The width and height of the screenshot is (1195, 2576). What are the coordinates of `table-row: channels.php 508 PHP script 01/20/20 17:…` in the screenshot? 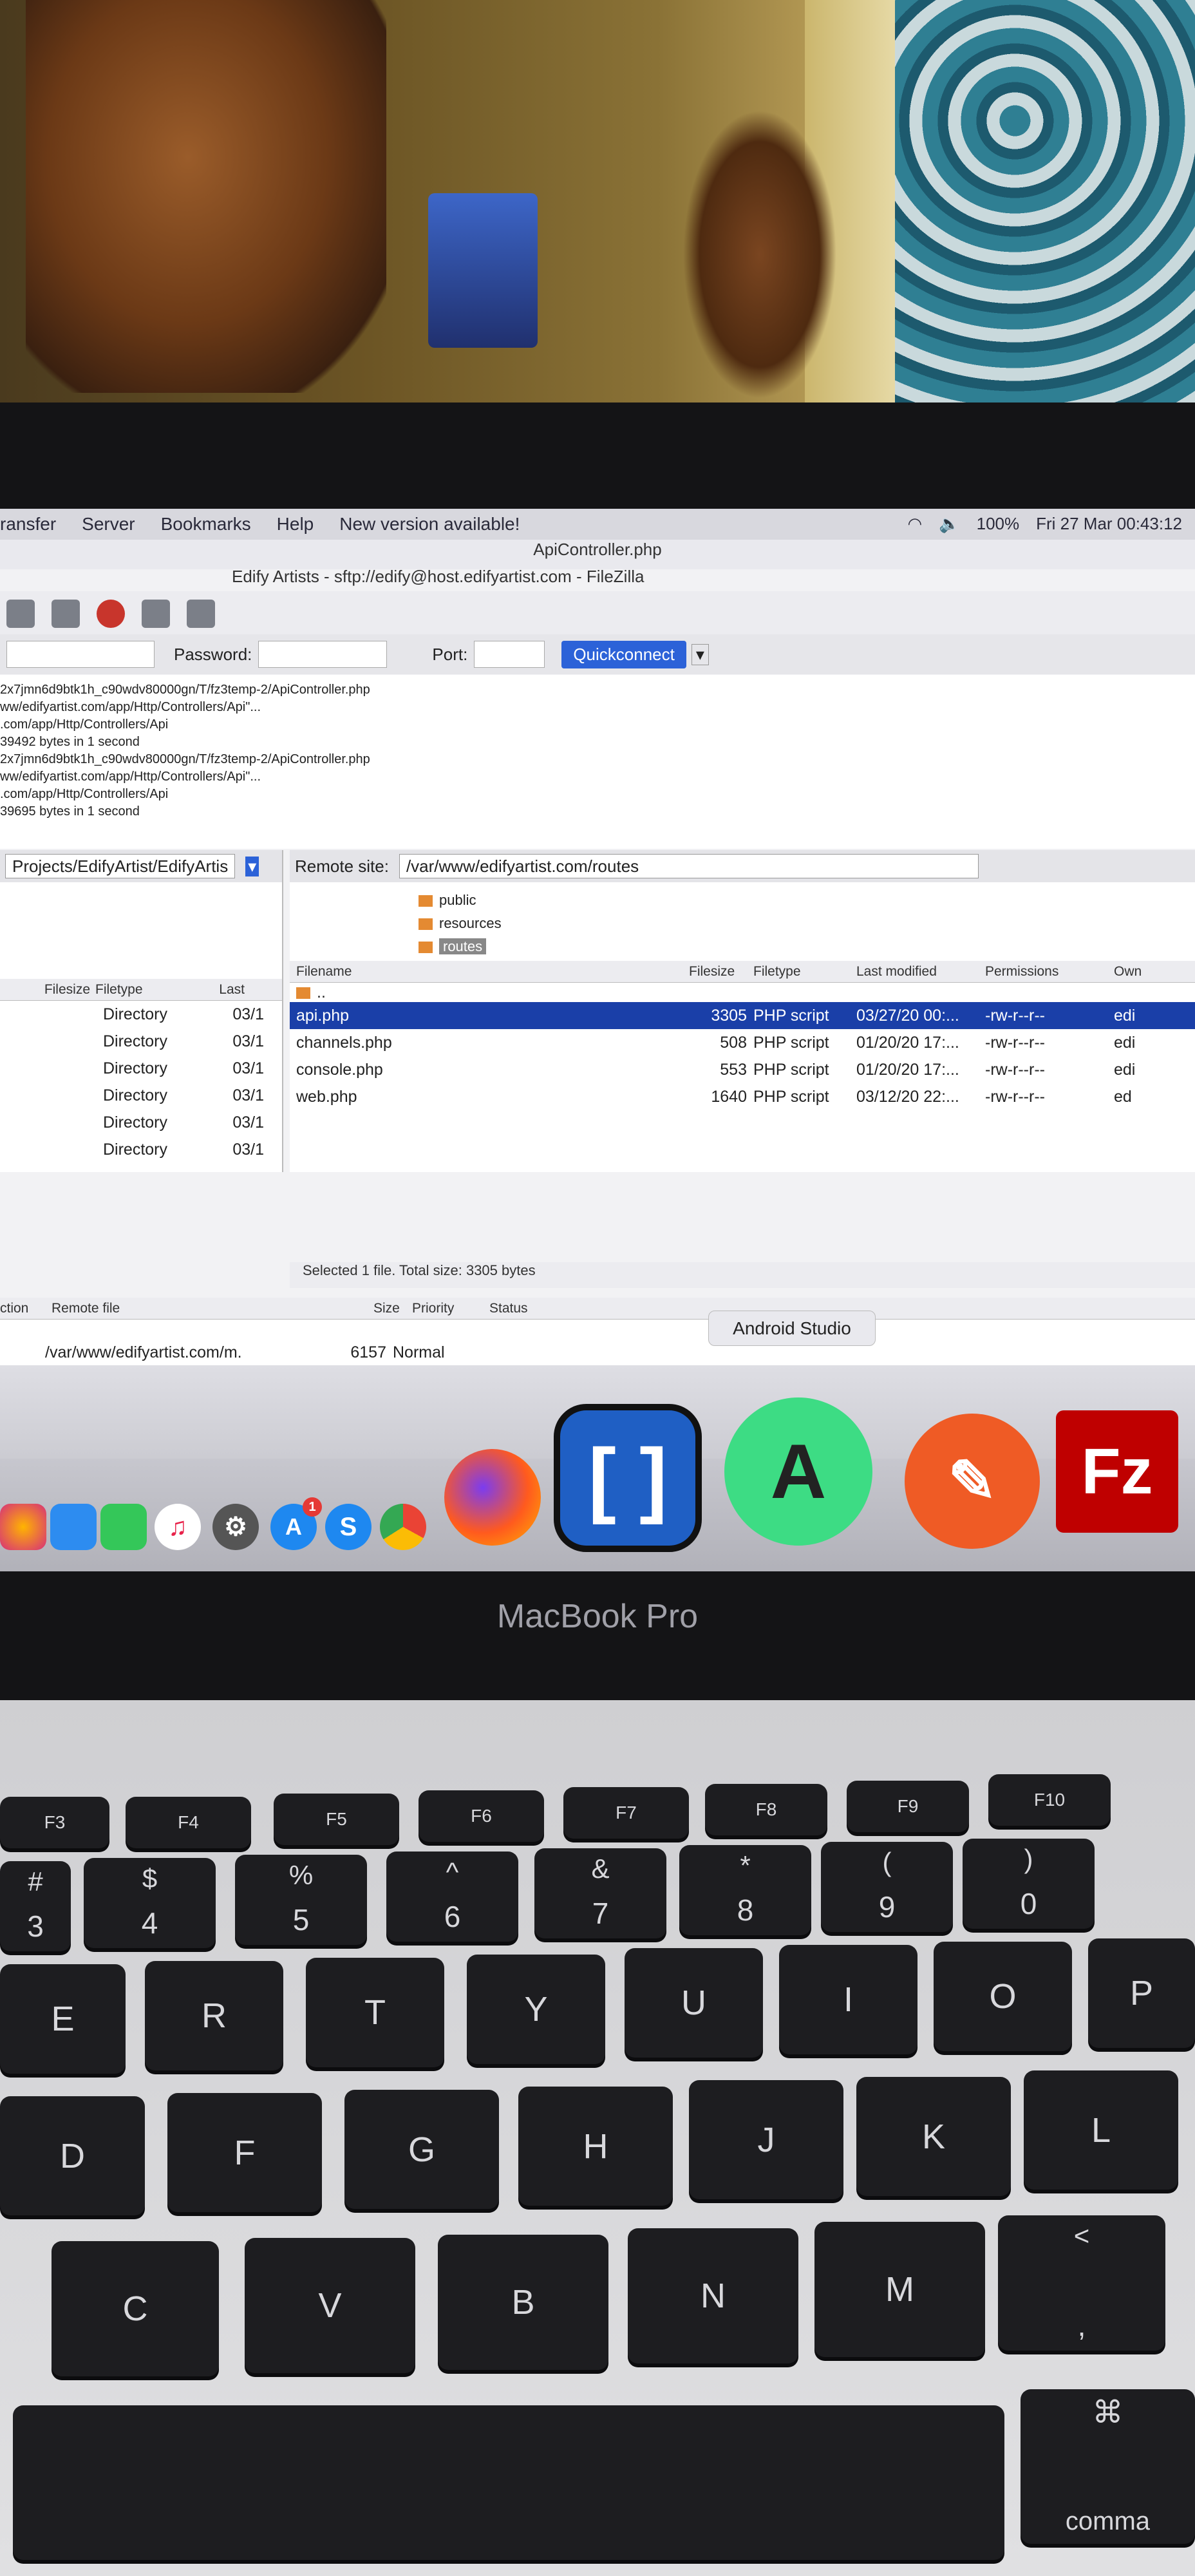 It's located at (742, 1042).